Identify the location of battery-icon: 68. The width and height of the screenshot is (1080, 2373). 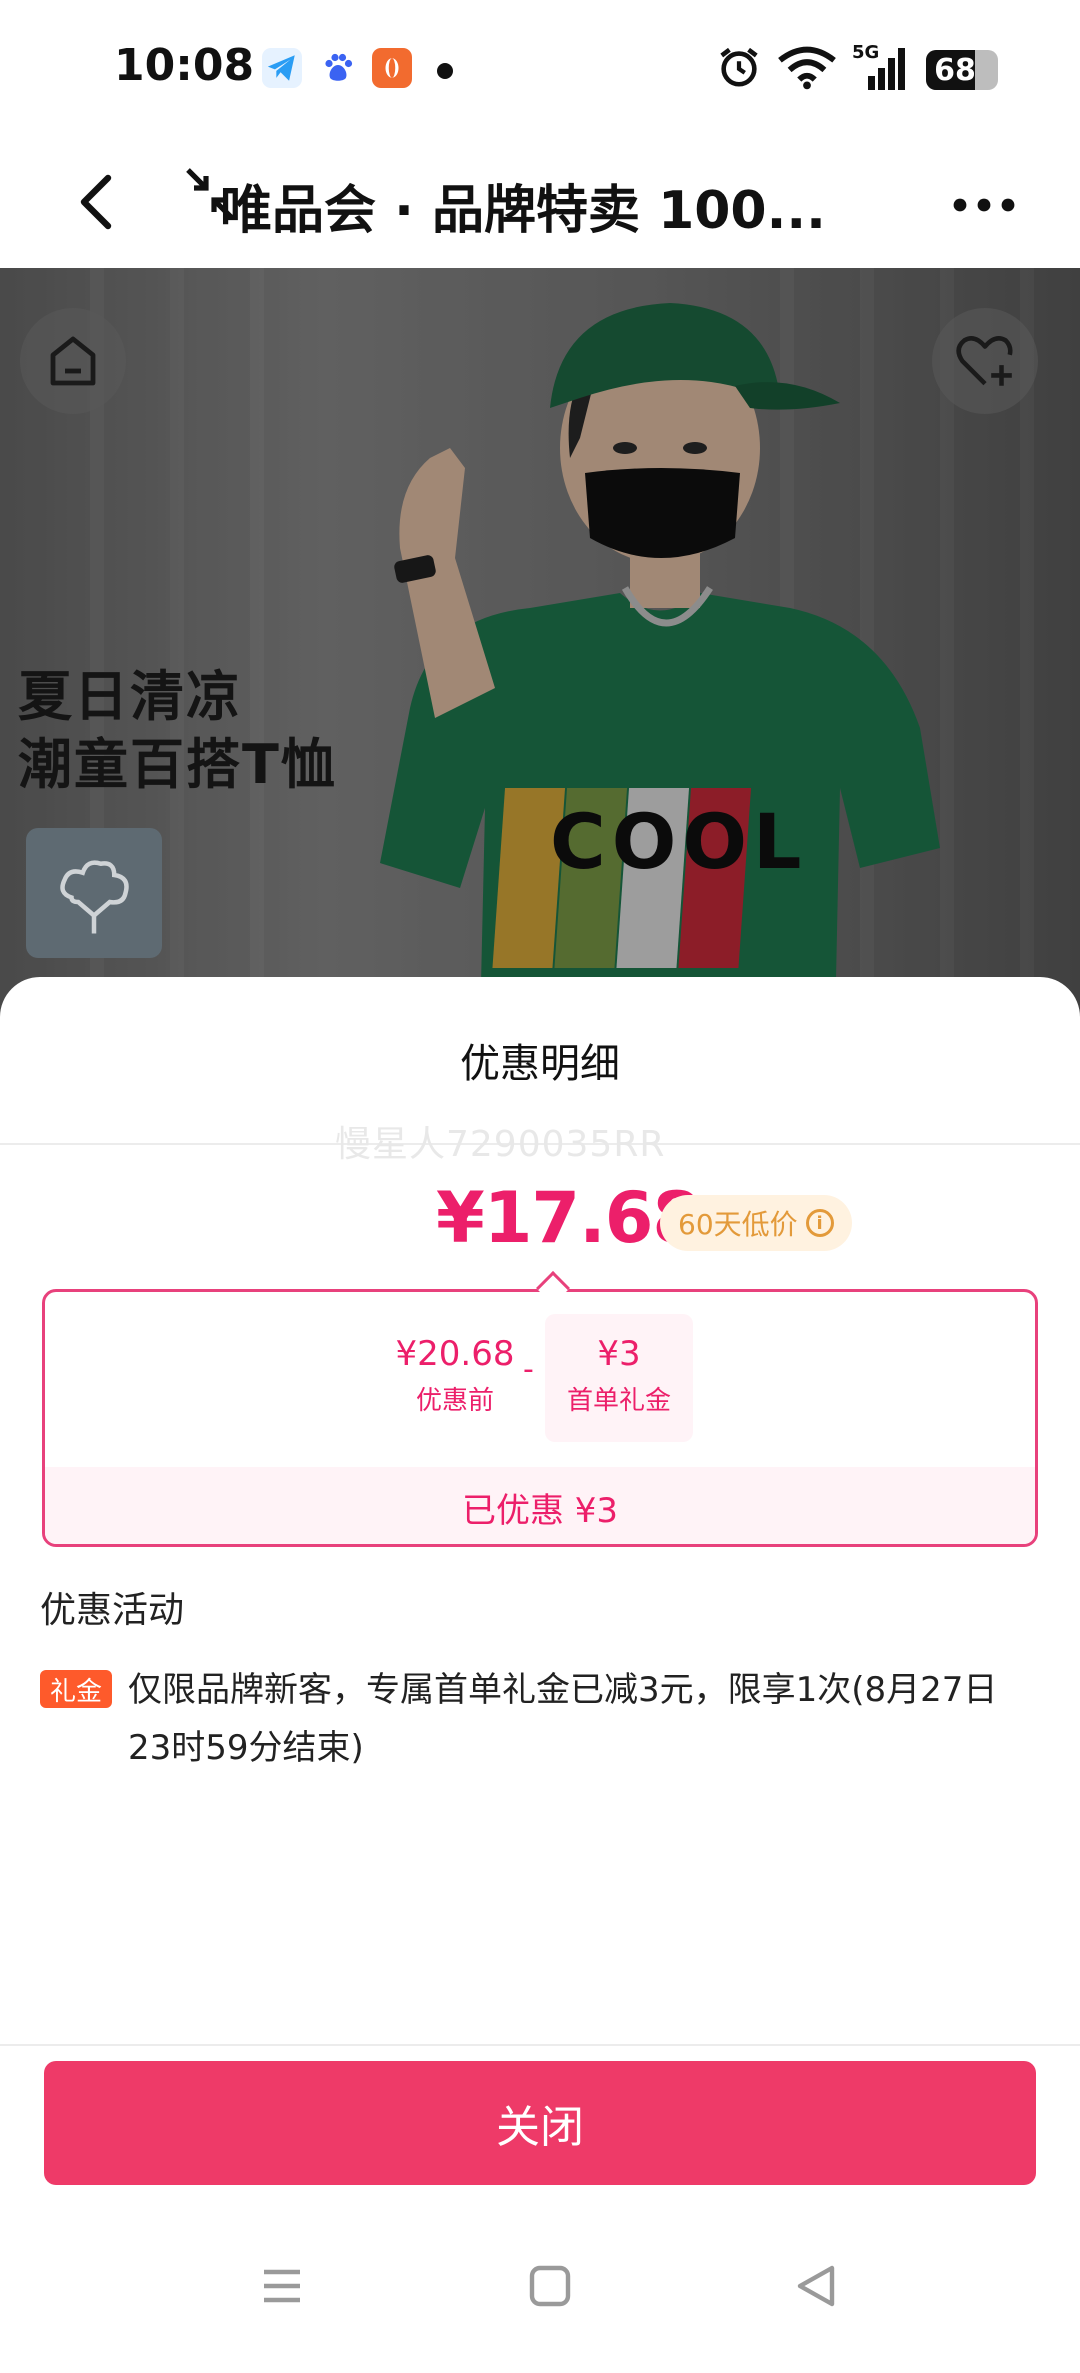
(962, 70).